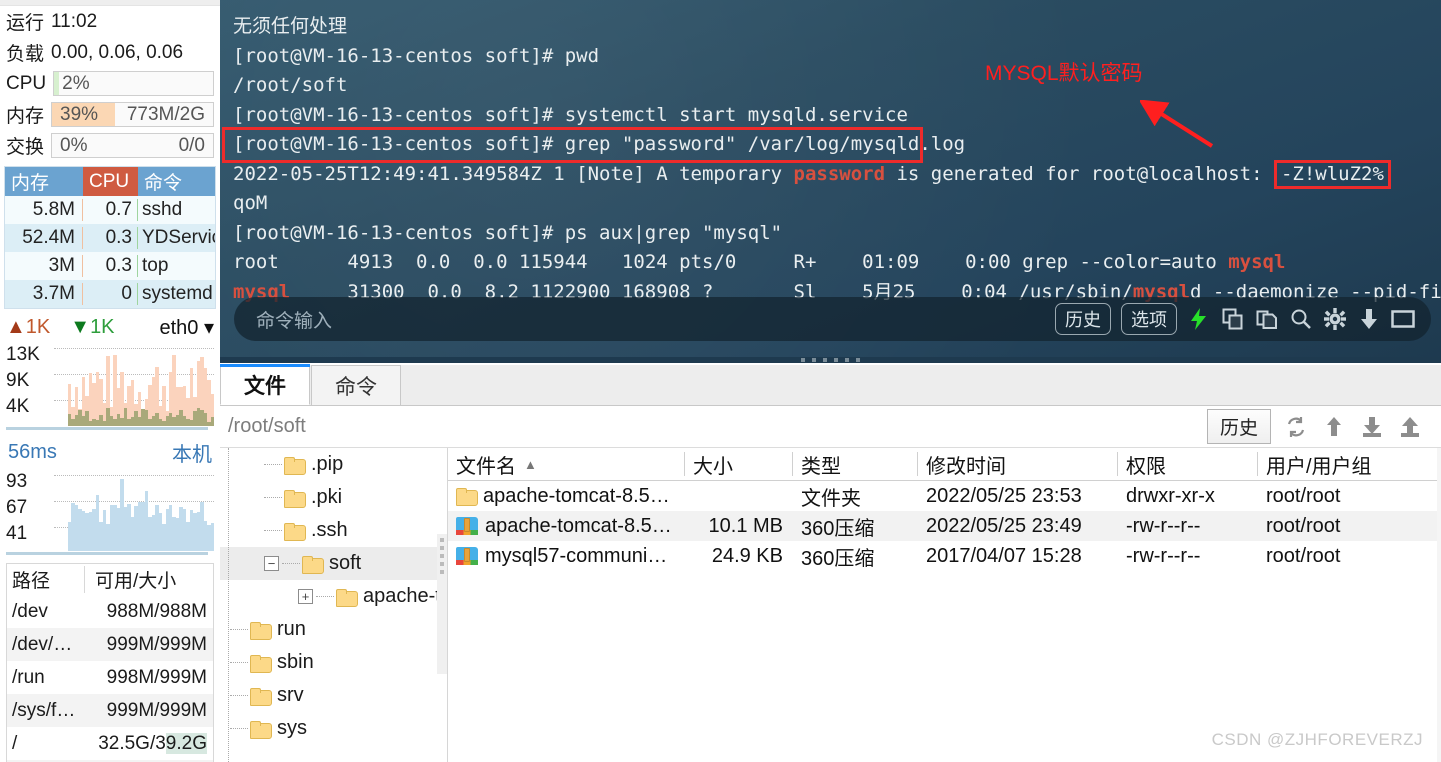  Describe the element at coordinates (333, 629) in the screenshot. I see `tree-node-run: run` at that location.